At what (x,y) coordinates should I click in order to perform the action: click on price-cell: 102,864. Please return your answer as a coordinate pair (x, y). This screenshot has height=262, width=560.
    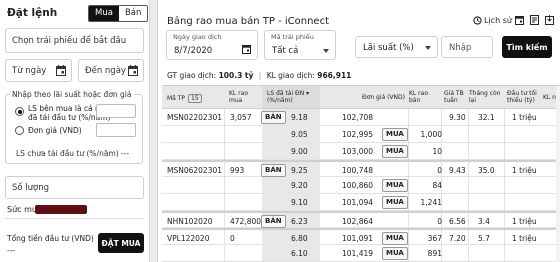
    Looking at the image, I should click on (358, 221).